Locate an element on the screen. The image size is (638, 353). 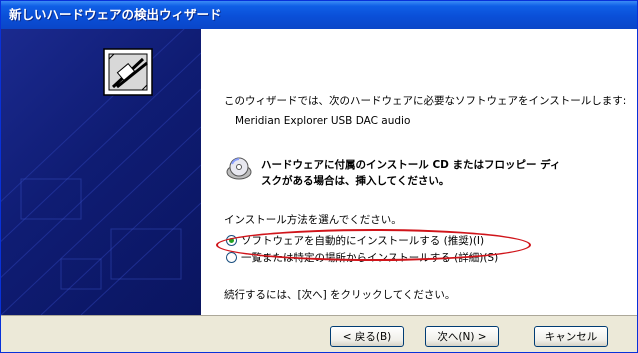
cd-notice-line1: ハードウェアに付属のインストール CD またはフロッピー ディ is located at coordinates (411, 165).